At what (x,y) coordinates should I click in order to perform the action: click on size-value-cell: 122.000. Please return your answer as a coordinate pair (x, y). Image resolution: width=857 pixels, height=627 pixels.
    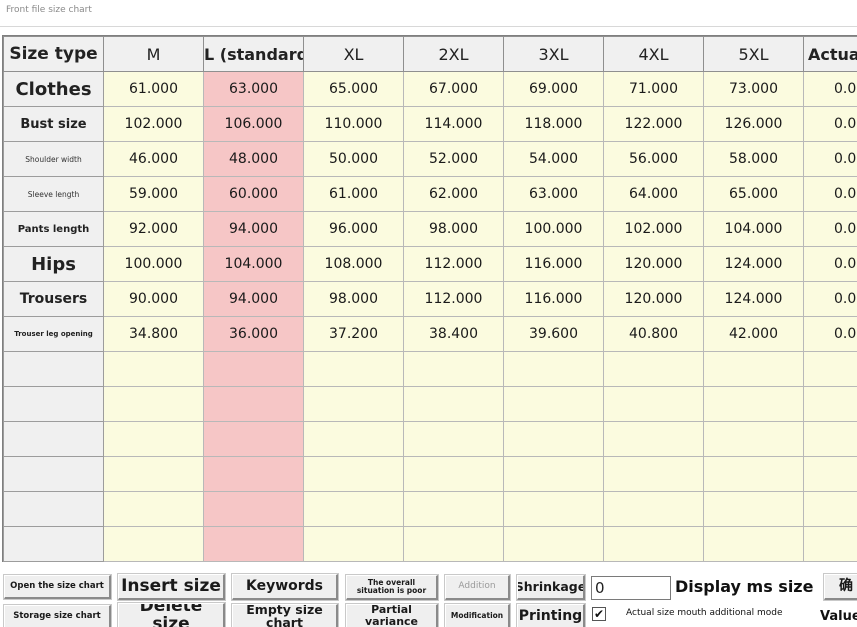
    Looking at the image, I should click on (653, 124).